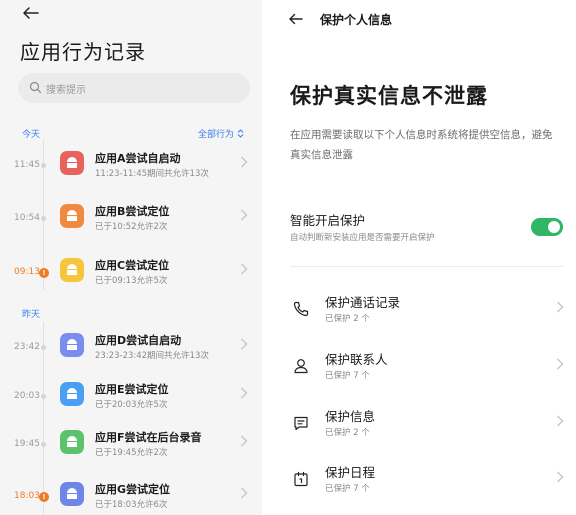  I want to click on list-item: 23:42 应用D尝试自启动 23:23-23:42期间共允许13次, so click(131, 350).